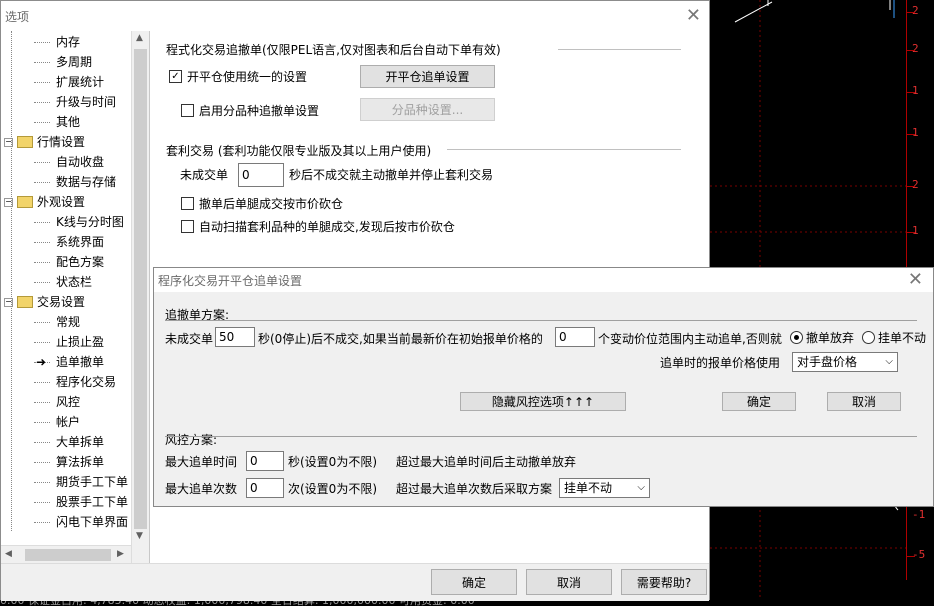 This screenshot has width=934, height=606. Describe the element at coordinates (355, 16) in the screenshot. I see `window-titlebar: 选项 ✕` at that location.